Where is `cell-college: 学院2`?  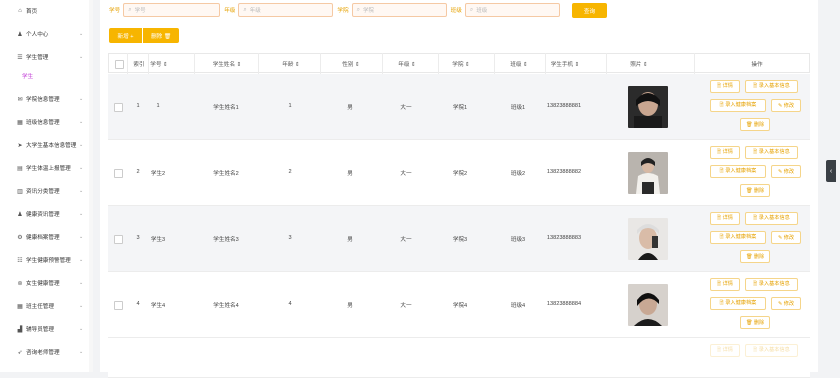 cell-college: 学院2 is located at coordinates (460, 174).